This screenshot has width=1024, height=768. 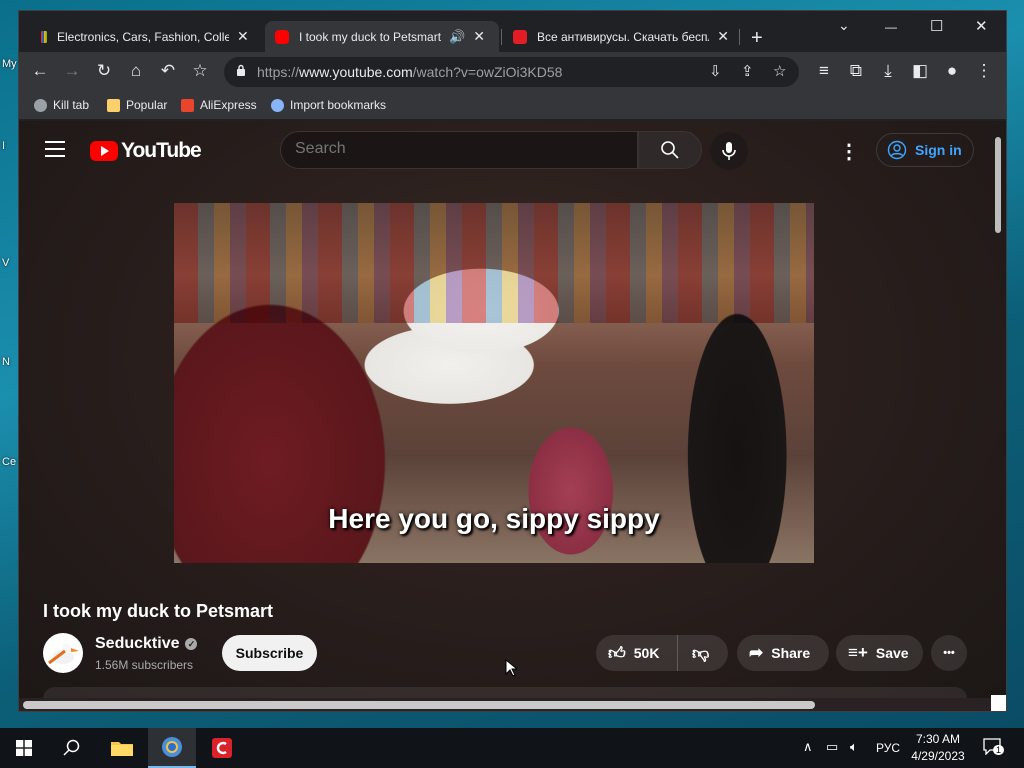 I want to click on tab-search-icon: ⌄, so click(x=844, y=25).